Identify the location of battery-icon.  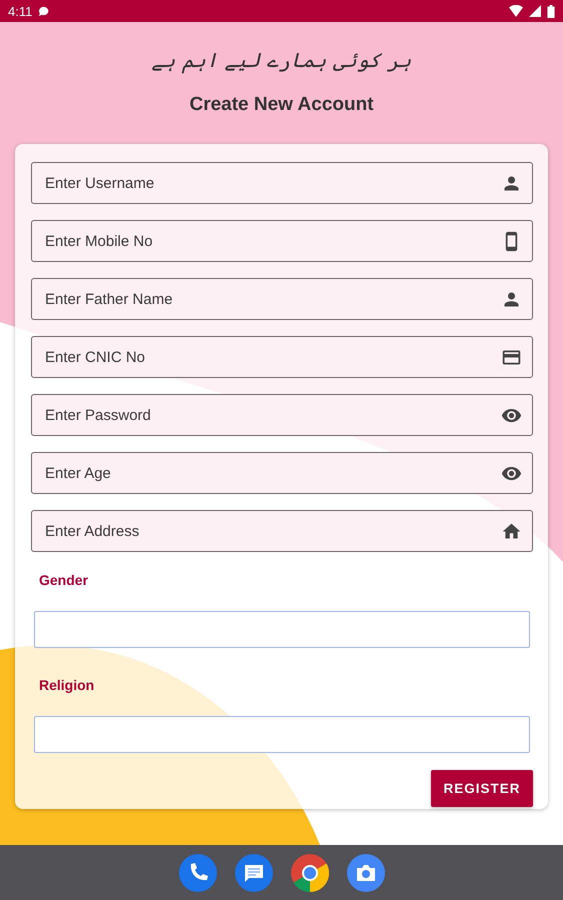
(551, 11).